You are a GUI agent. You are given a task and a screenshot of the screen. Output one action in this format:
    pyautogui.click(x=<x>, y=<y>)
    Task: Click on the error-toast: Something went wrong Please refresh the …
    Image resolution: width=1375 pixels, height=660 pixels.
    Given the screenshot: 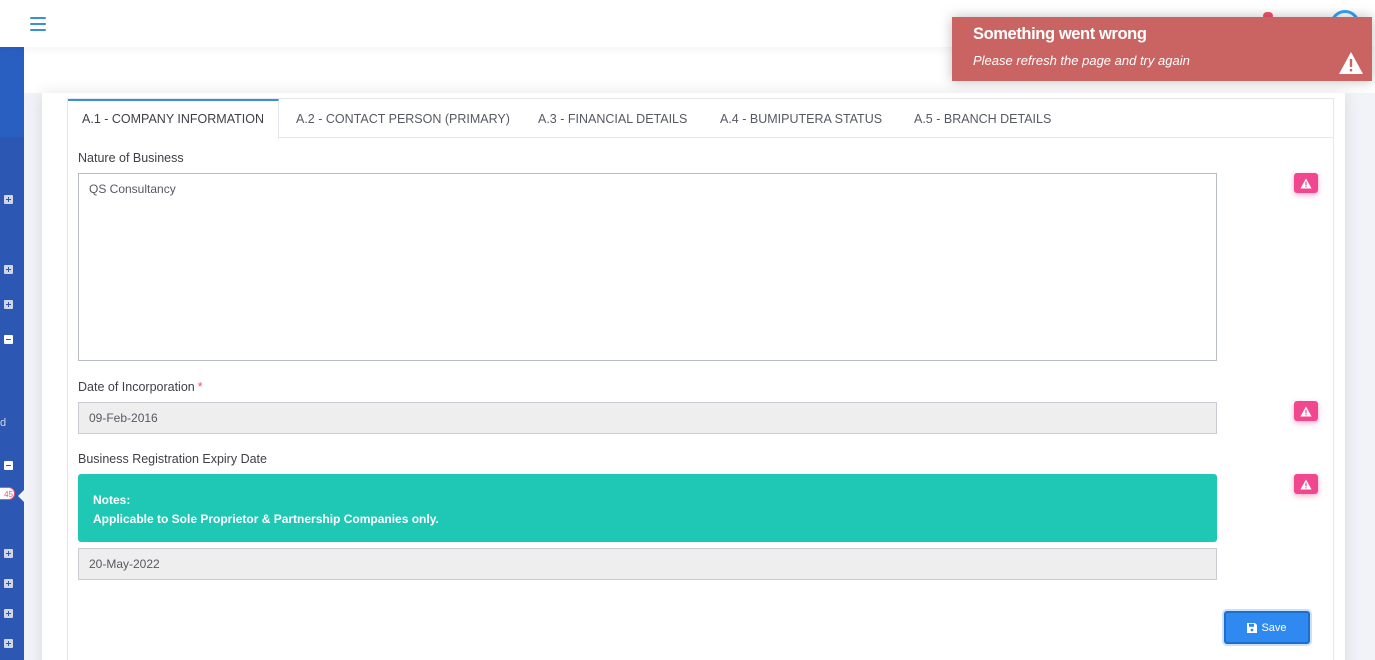 What is the action you would take?
    pyautogui.click(x=1162, y=49)
    